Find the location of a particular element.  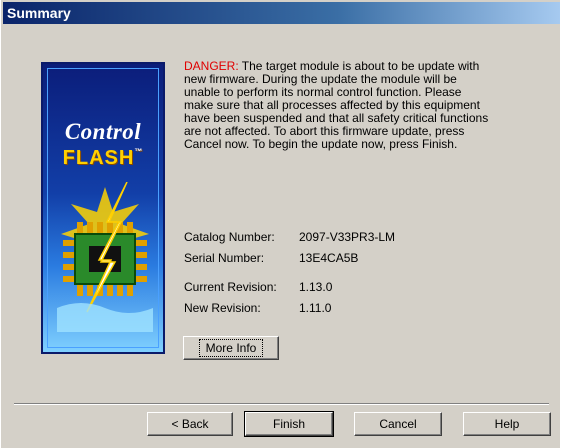

logo-text-control: Control is located at coordinates (103, 131).